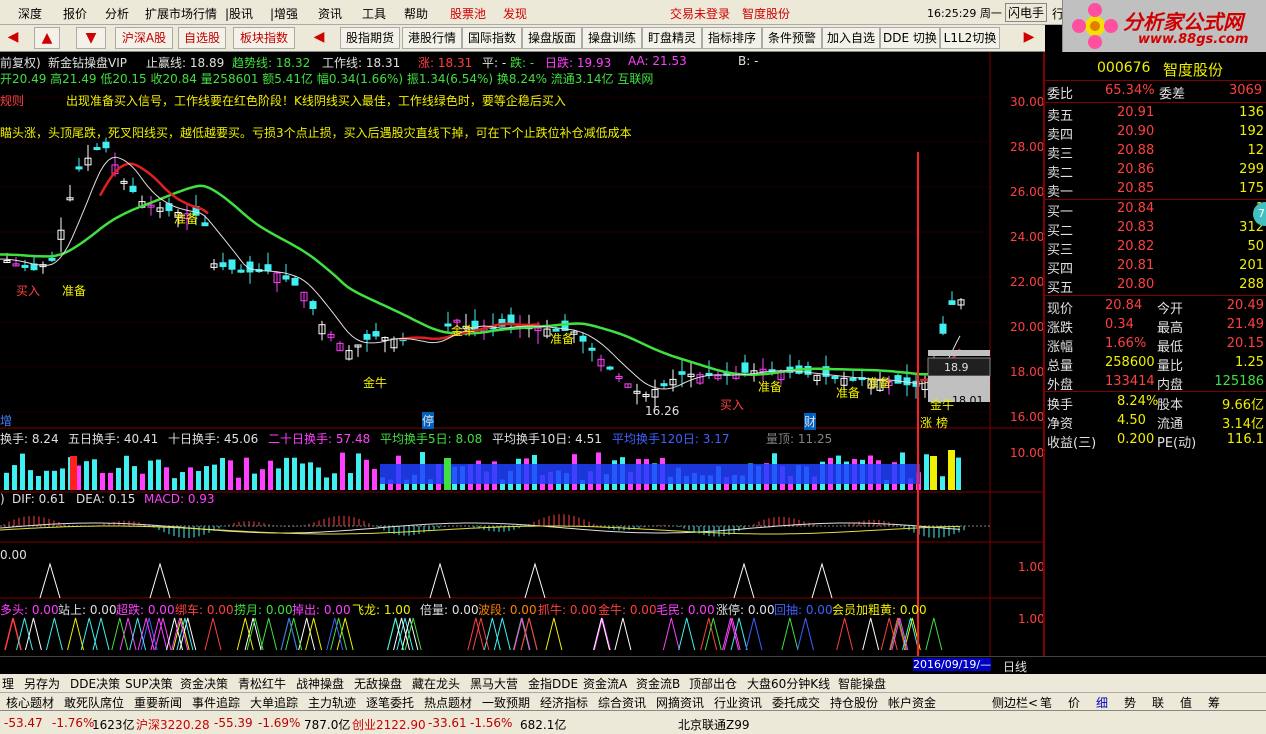  What do you see at coordinates (448, 702) in the screenshot?
I see `info-tab: 热点题材` at bounding box center [448, 702].